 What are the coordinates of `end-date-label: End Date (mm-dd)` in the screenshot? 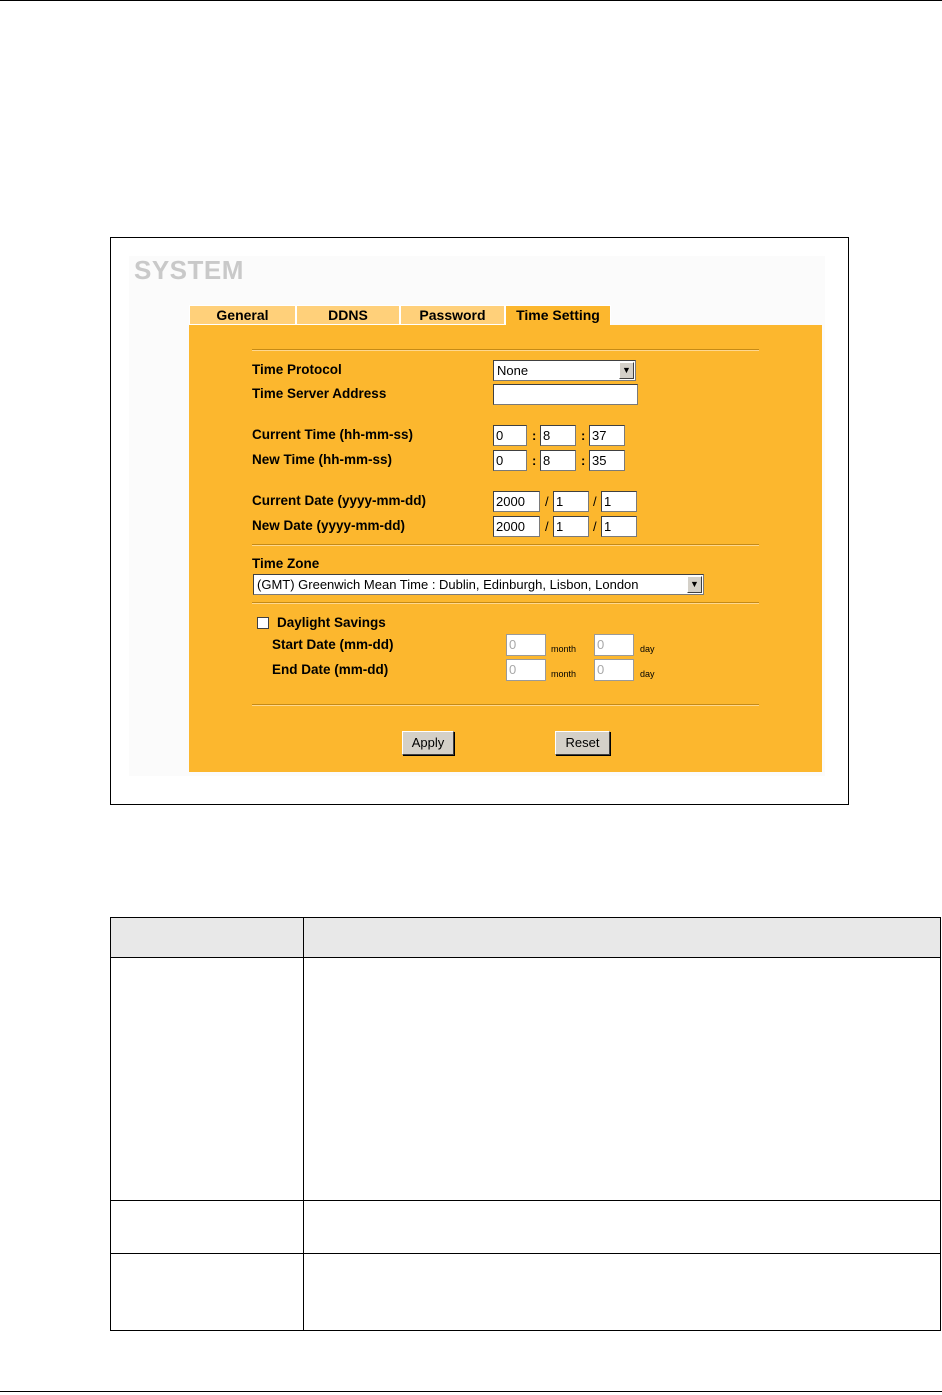 It's located at (330, 669).